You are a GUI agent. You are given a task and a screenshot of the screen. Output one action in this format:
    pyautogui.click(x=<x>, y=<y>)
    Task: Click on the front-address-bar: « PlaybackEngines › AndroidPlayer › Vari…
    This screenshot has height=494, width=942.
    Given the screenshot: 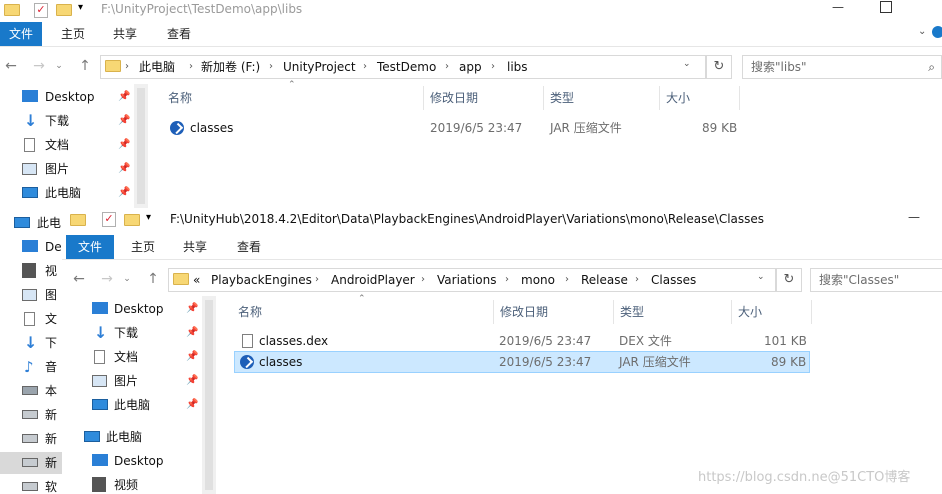 What is the action you would take?
    pyautogui.click(x=472, y=280)
    